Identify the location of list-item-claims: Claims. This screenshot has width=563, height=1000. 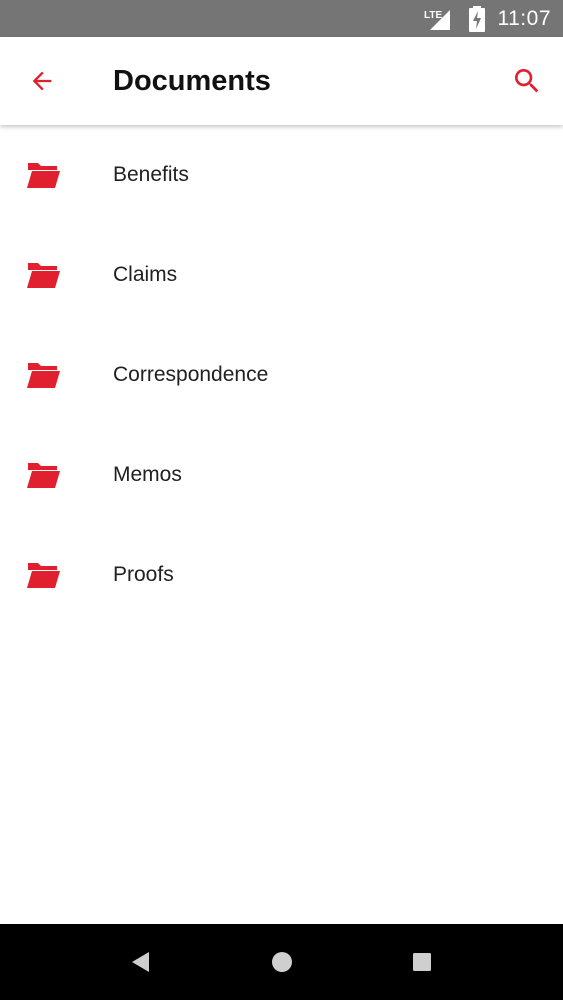
(281, 275).